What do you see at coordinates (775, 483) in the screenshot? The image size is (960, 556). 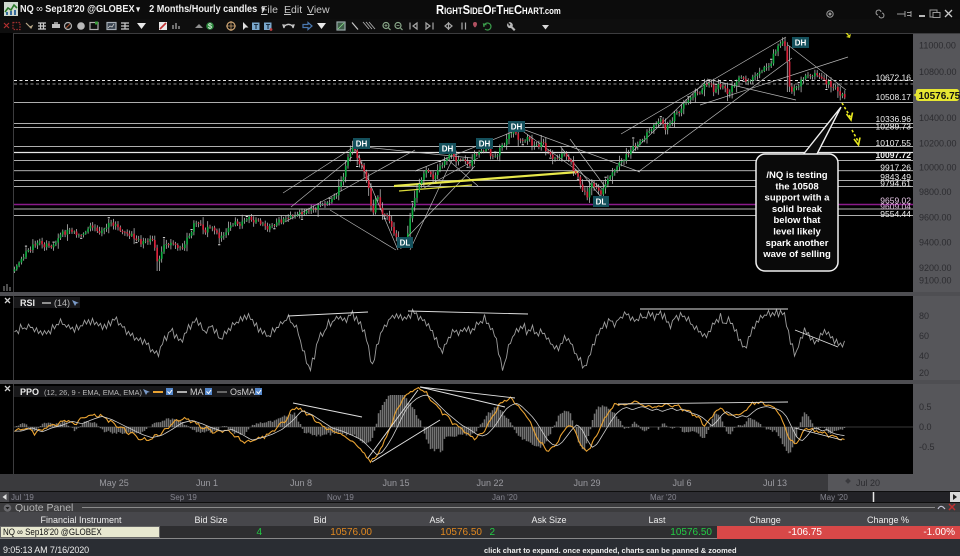 I see `svg-text: Jul 13` at bounding box center [775, 483].